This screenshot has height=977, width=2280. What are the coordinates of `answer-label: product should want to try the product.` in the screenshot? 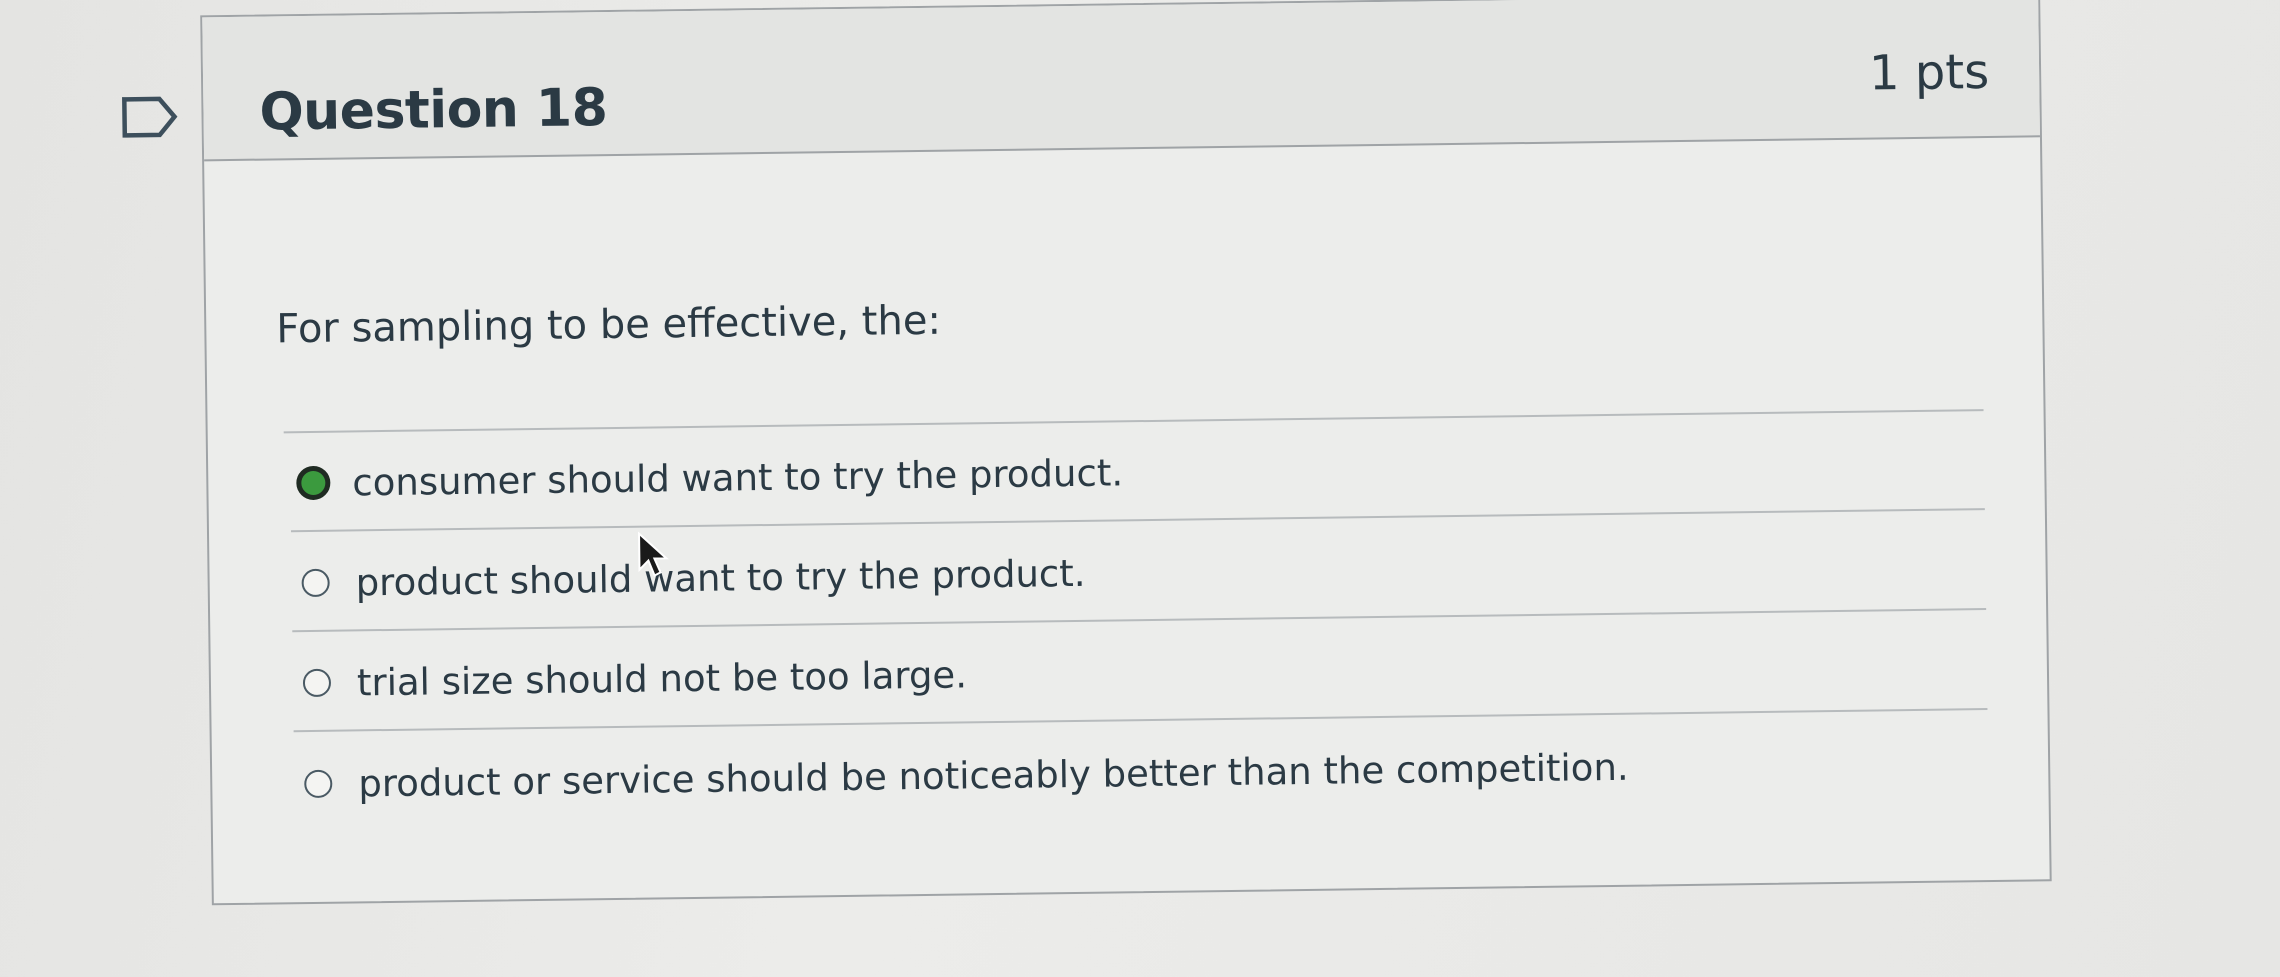 It's located at (720, 577).